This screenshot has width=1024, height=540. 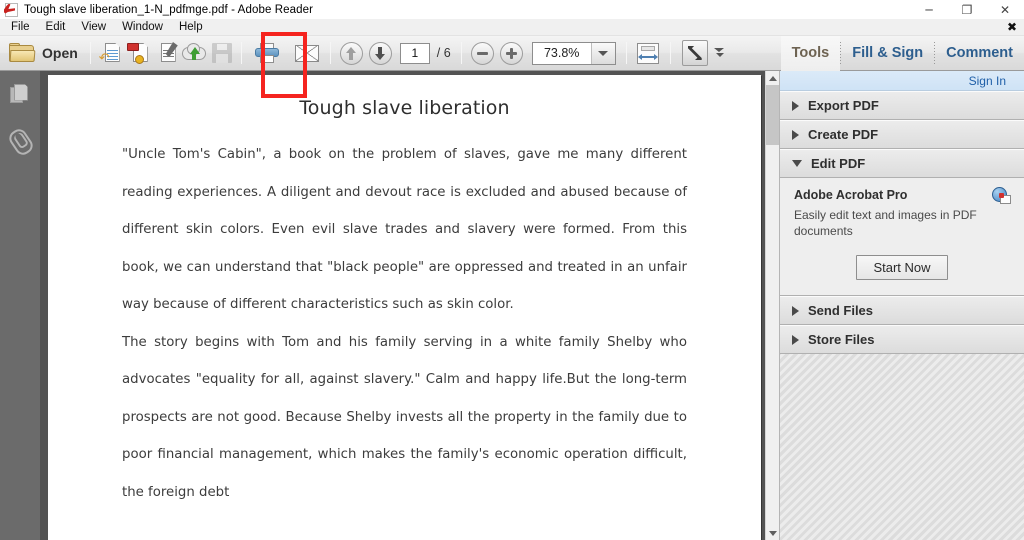 What do you see at coordinates (902, 339) in the screenshot?
I see `store-files-panel: Store Files` at bounding box center [902, 339].